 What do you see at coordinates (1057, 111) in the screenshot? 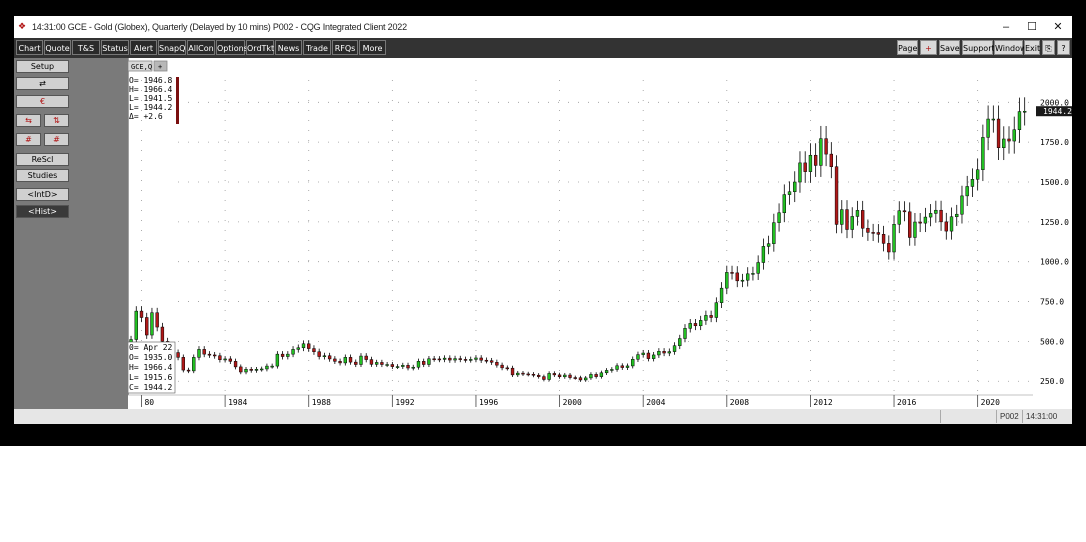
I see `last-price-label: 1944.2` at bounding box center [1057, 111].